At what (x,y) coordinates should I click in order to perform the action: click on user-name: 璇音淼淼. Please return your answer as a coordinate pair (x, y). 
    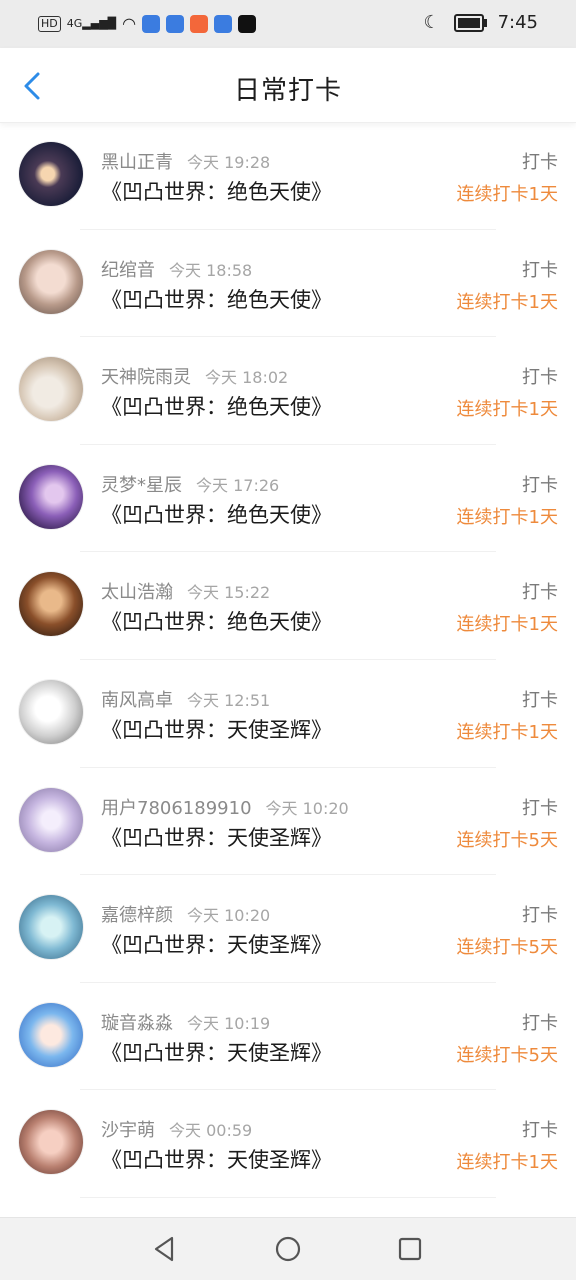
    Looking at the image, I should click on (137, 1023).